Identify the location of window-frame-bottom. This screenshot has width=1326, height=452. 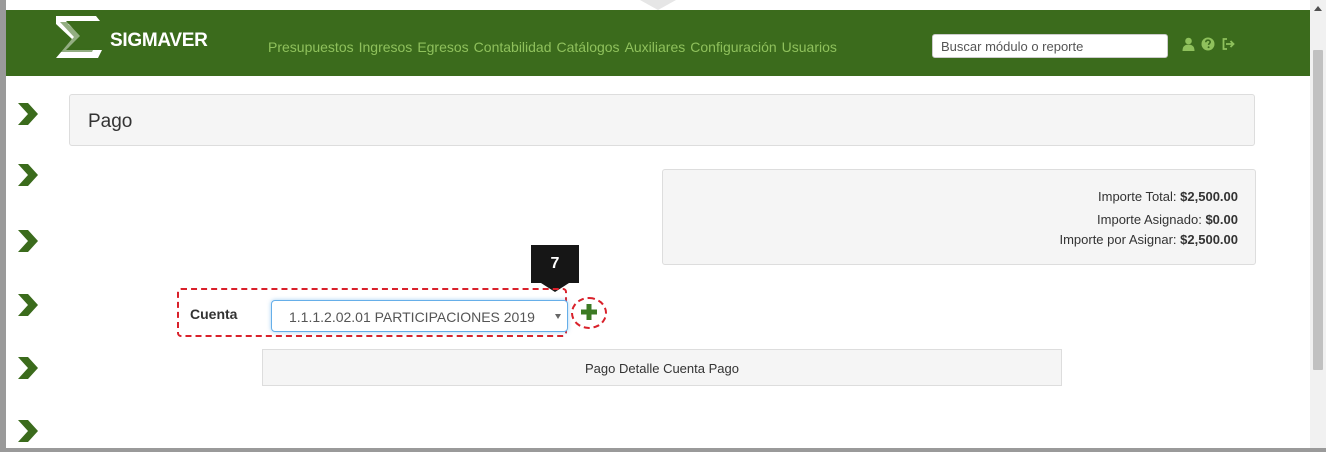
(663, 450).